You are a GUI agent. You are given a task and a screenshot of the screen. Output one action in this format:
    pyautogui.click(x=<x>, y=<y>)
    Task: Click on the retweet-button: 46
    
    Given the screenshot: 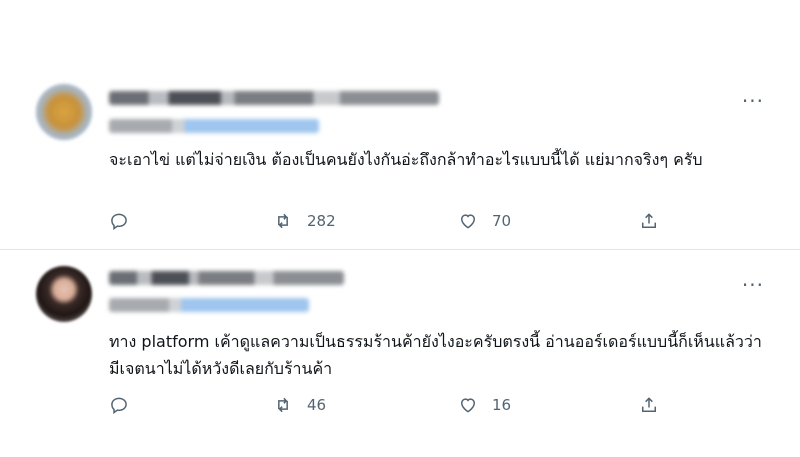 What is the action you would take?
    pyautogui.click(x=299, y=405)
    